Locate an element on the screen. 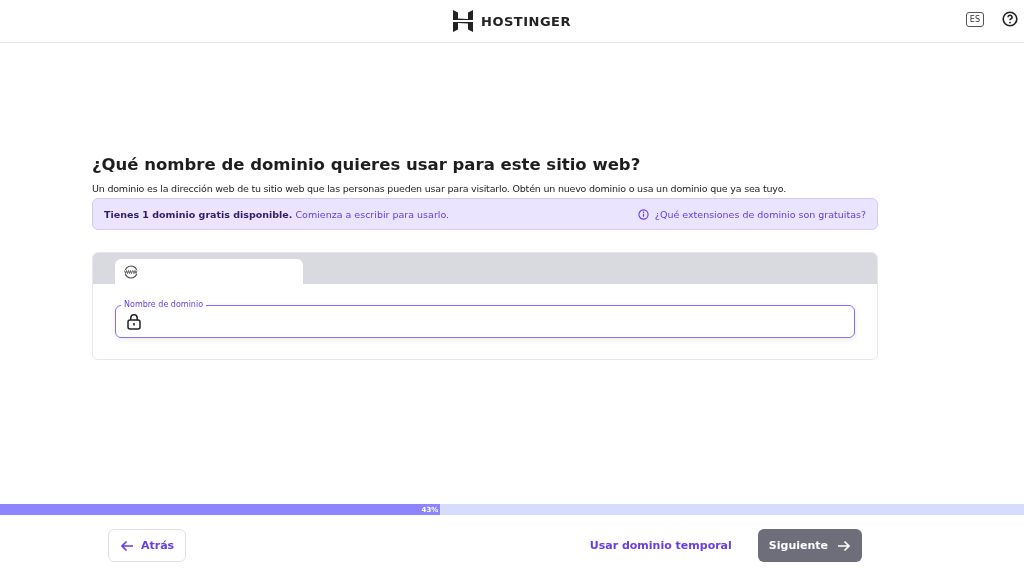 The image size is (1024, 568). arrow-left-icon is located at coordinates (127, 545).